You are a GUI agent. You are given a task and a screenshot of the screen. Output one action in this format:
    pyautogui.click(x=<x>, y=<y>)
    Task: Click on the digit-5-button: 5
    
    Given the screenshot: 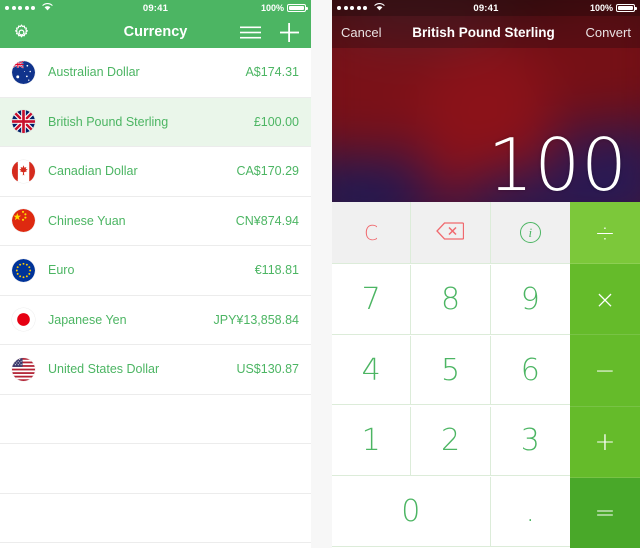 What is the action you would take?
    pyautogui.click(x=451, y=371)
    